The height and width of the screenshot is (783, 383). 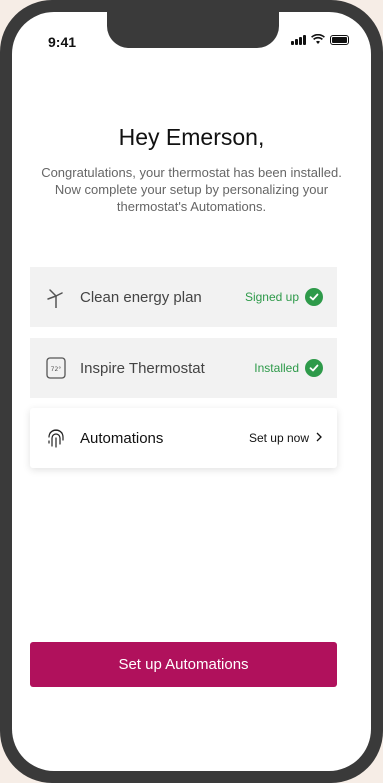 I want to click on checklist-item-label: Clean energy plan, so click(x=141, y=297).